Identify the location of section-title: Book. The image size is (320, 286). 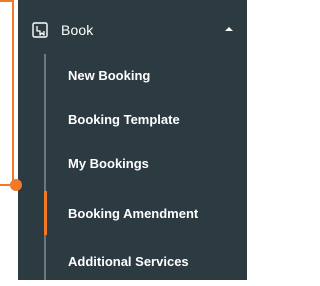
(77, 30).